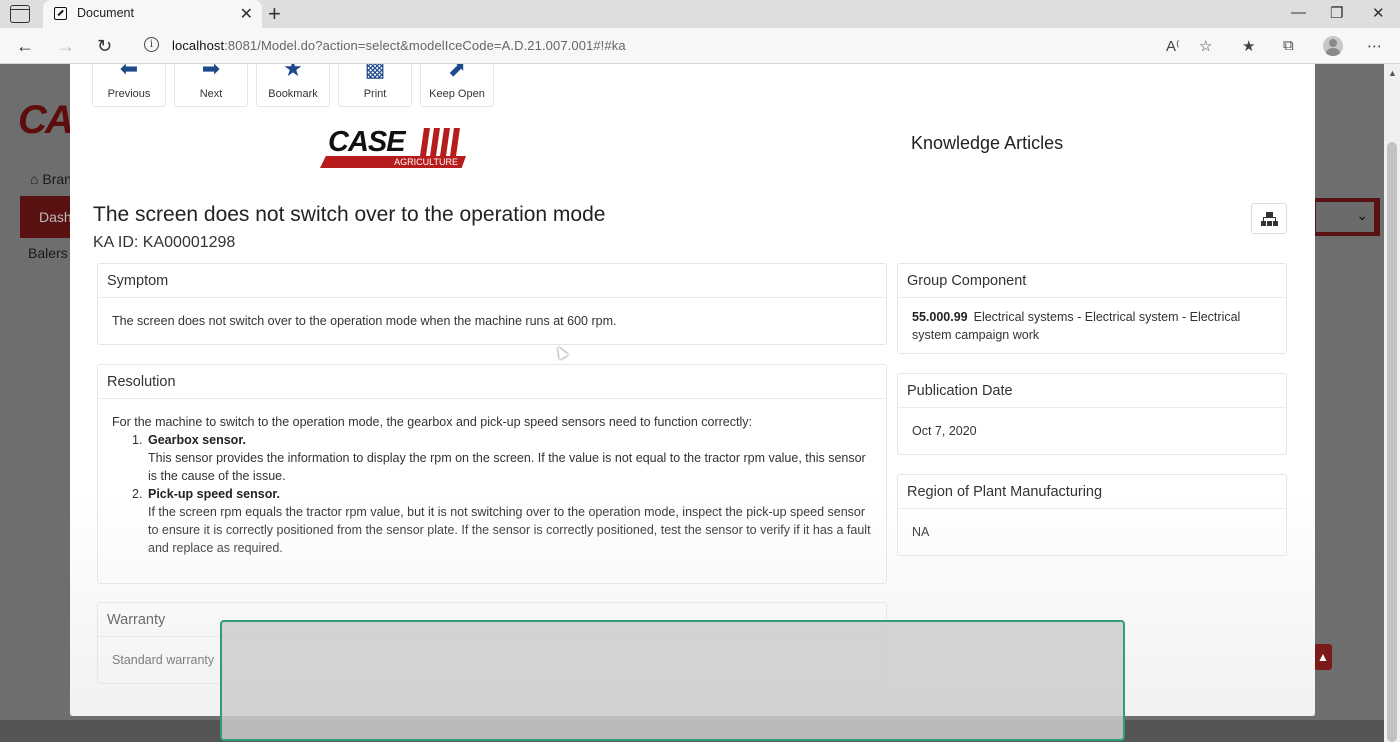 The image size is (1400, 742). Describe the element at coordinates (441, 143) in the screenshot. I see `case-logo-bars` at that location.